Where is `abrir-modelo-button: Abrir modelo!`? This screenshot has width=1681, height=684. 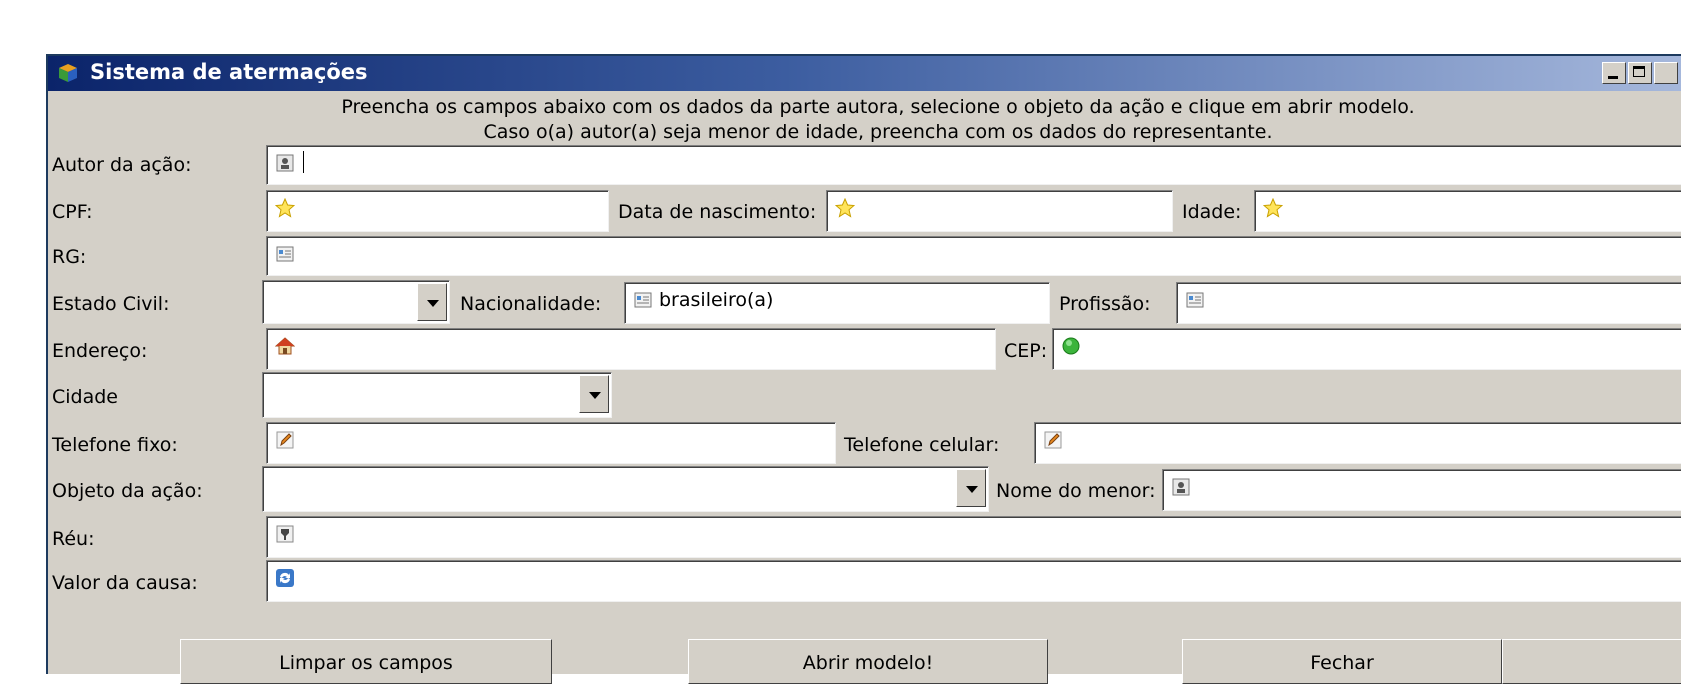 abrir-modelo-button: Abrir modelo! is located at coordinates (868, 661).